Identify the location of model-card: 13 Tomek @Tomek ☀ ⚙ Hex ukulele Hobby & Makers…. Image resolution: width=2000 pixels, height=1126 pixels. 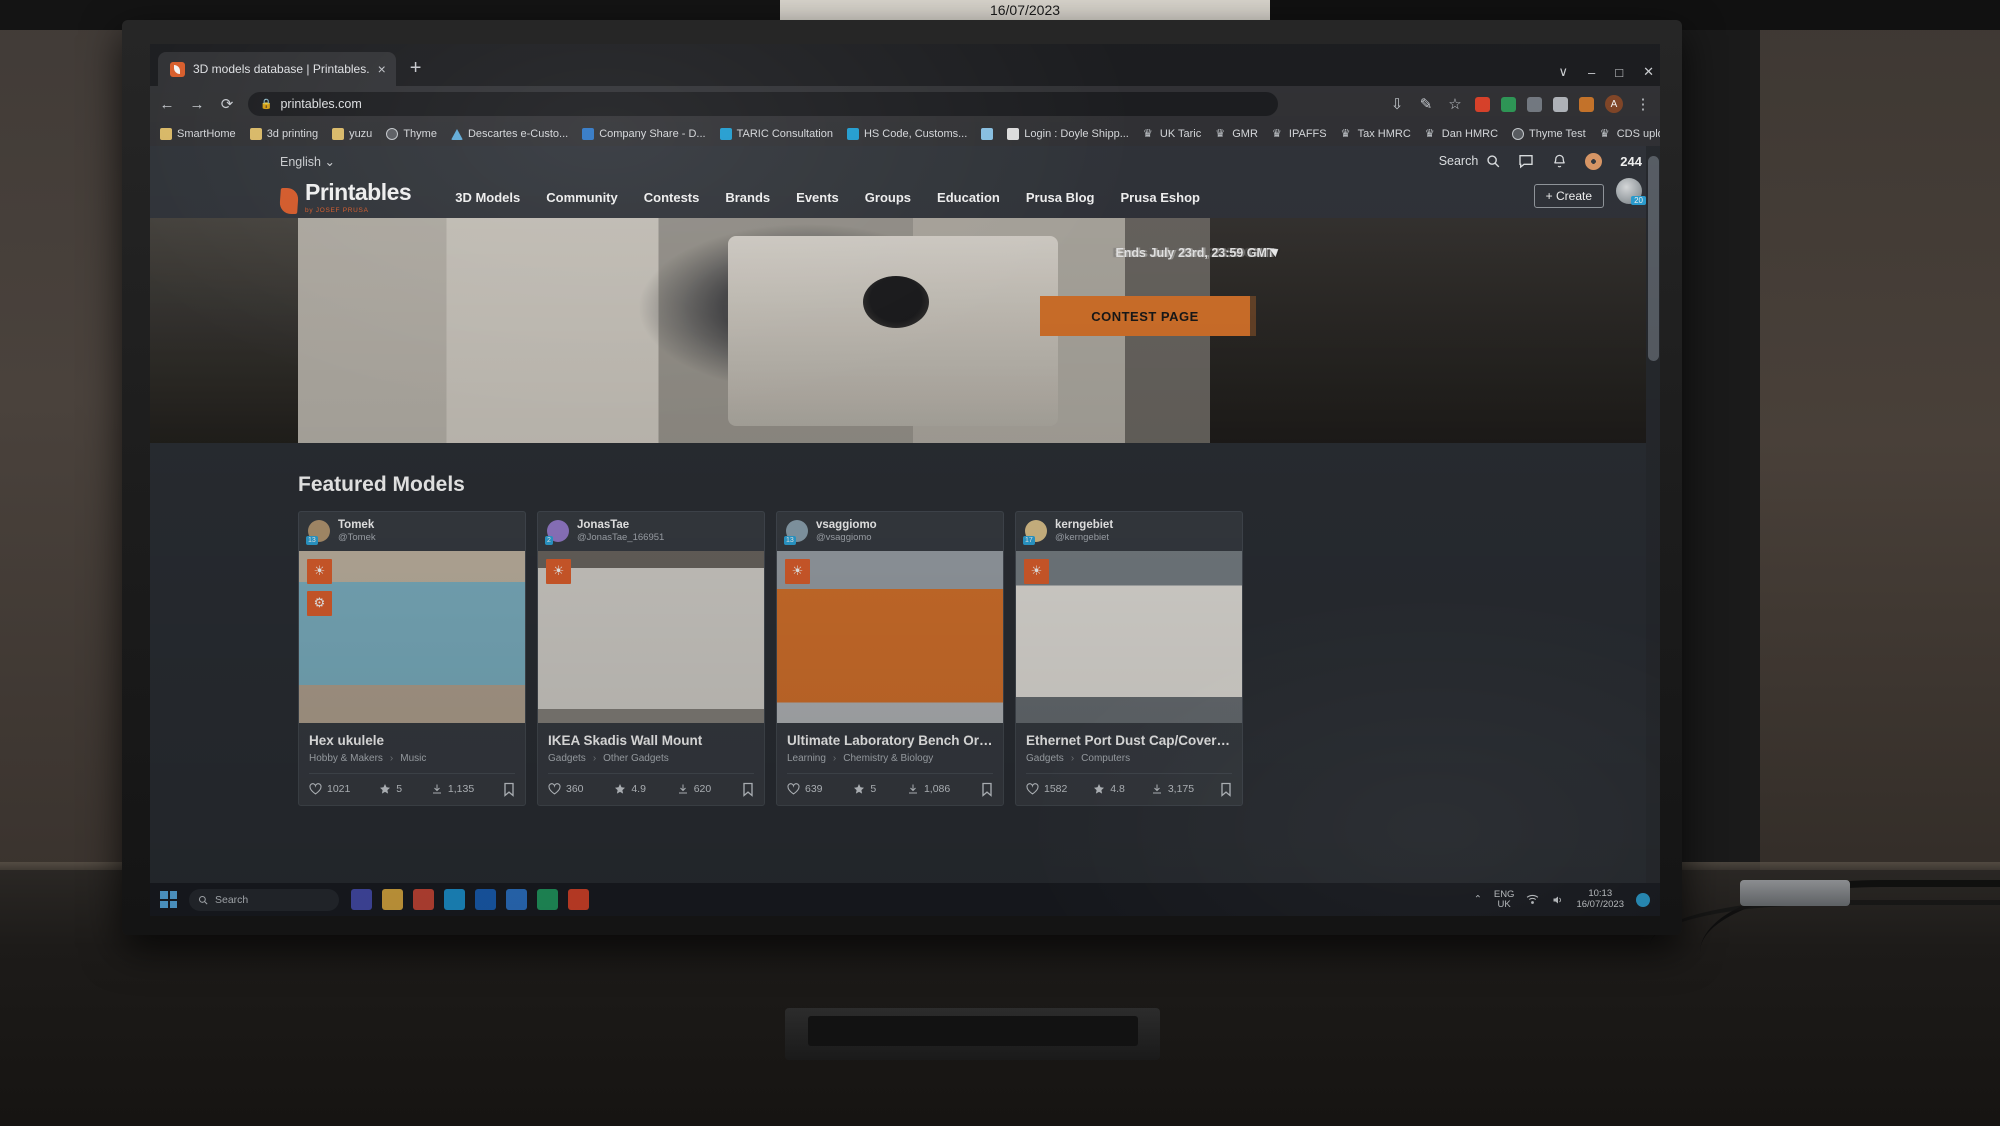
(412, 658).